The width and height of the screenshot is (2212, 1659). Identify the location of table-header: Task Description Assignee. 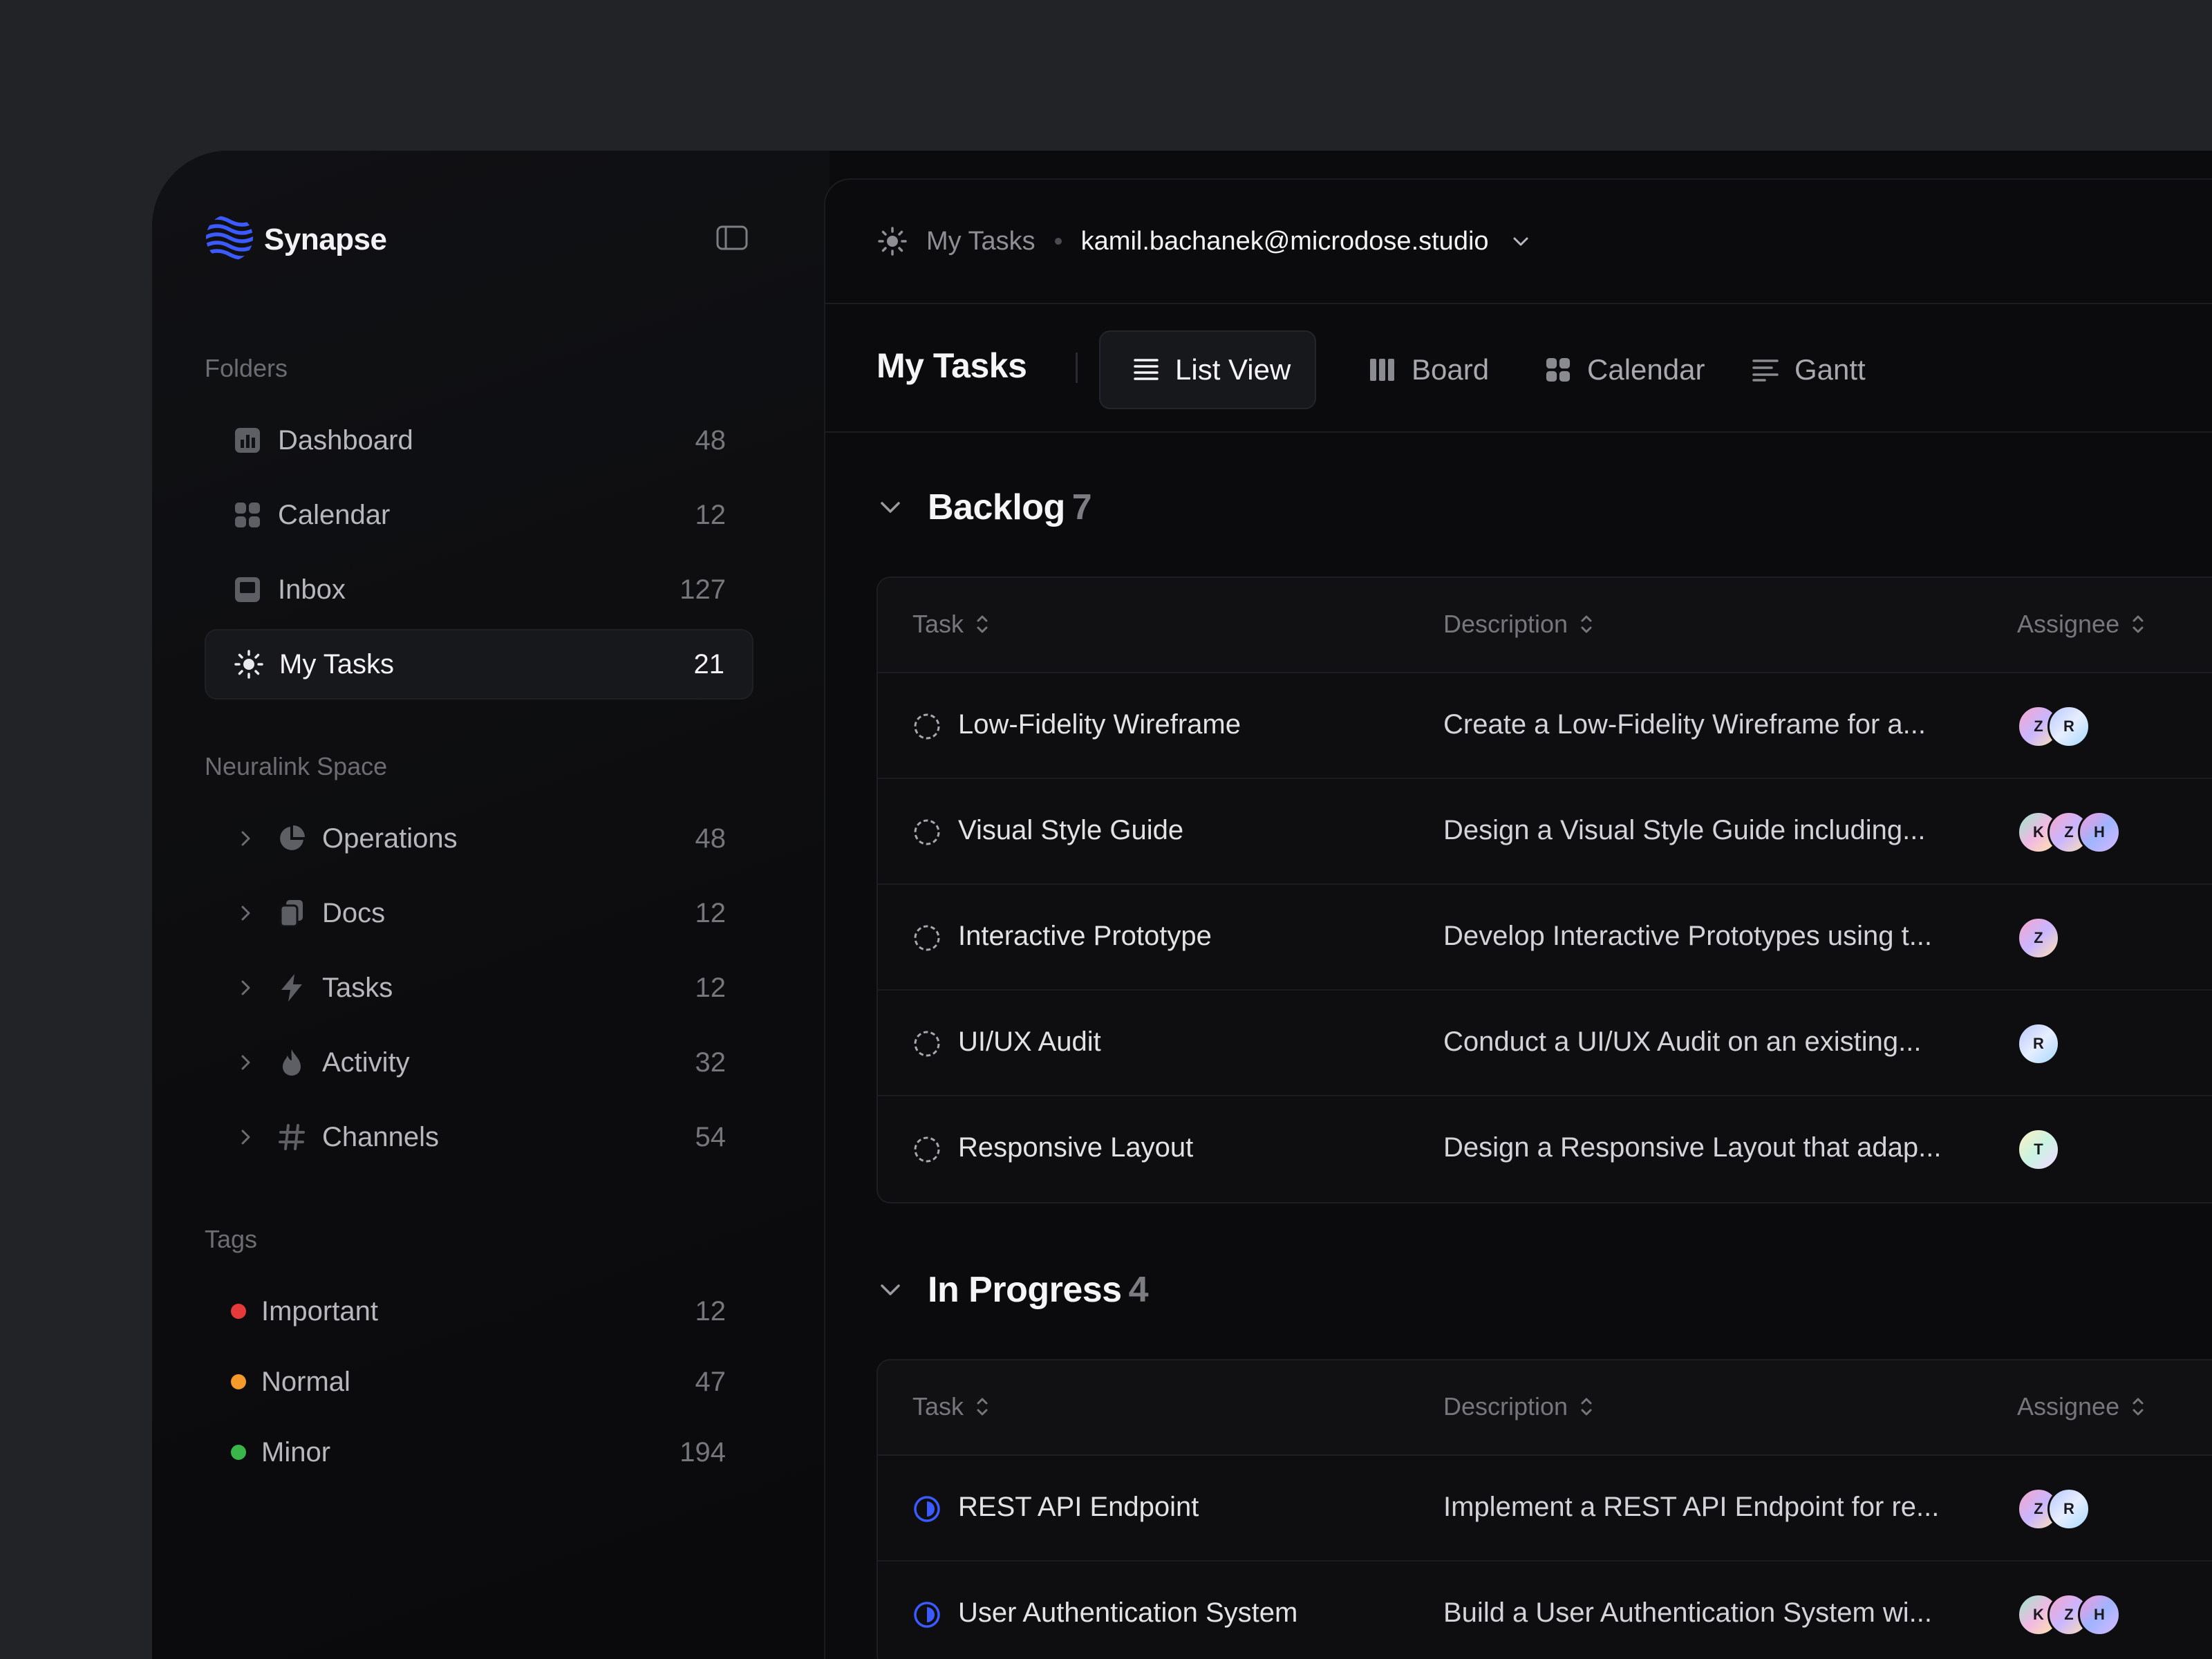
(1545, 1408).